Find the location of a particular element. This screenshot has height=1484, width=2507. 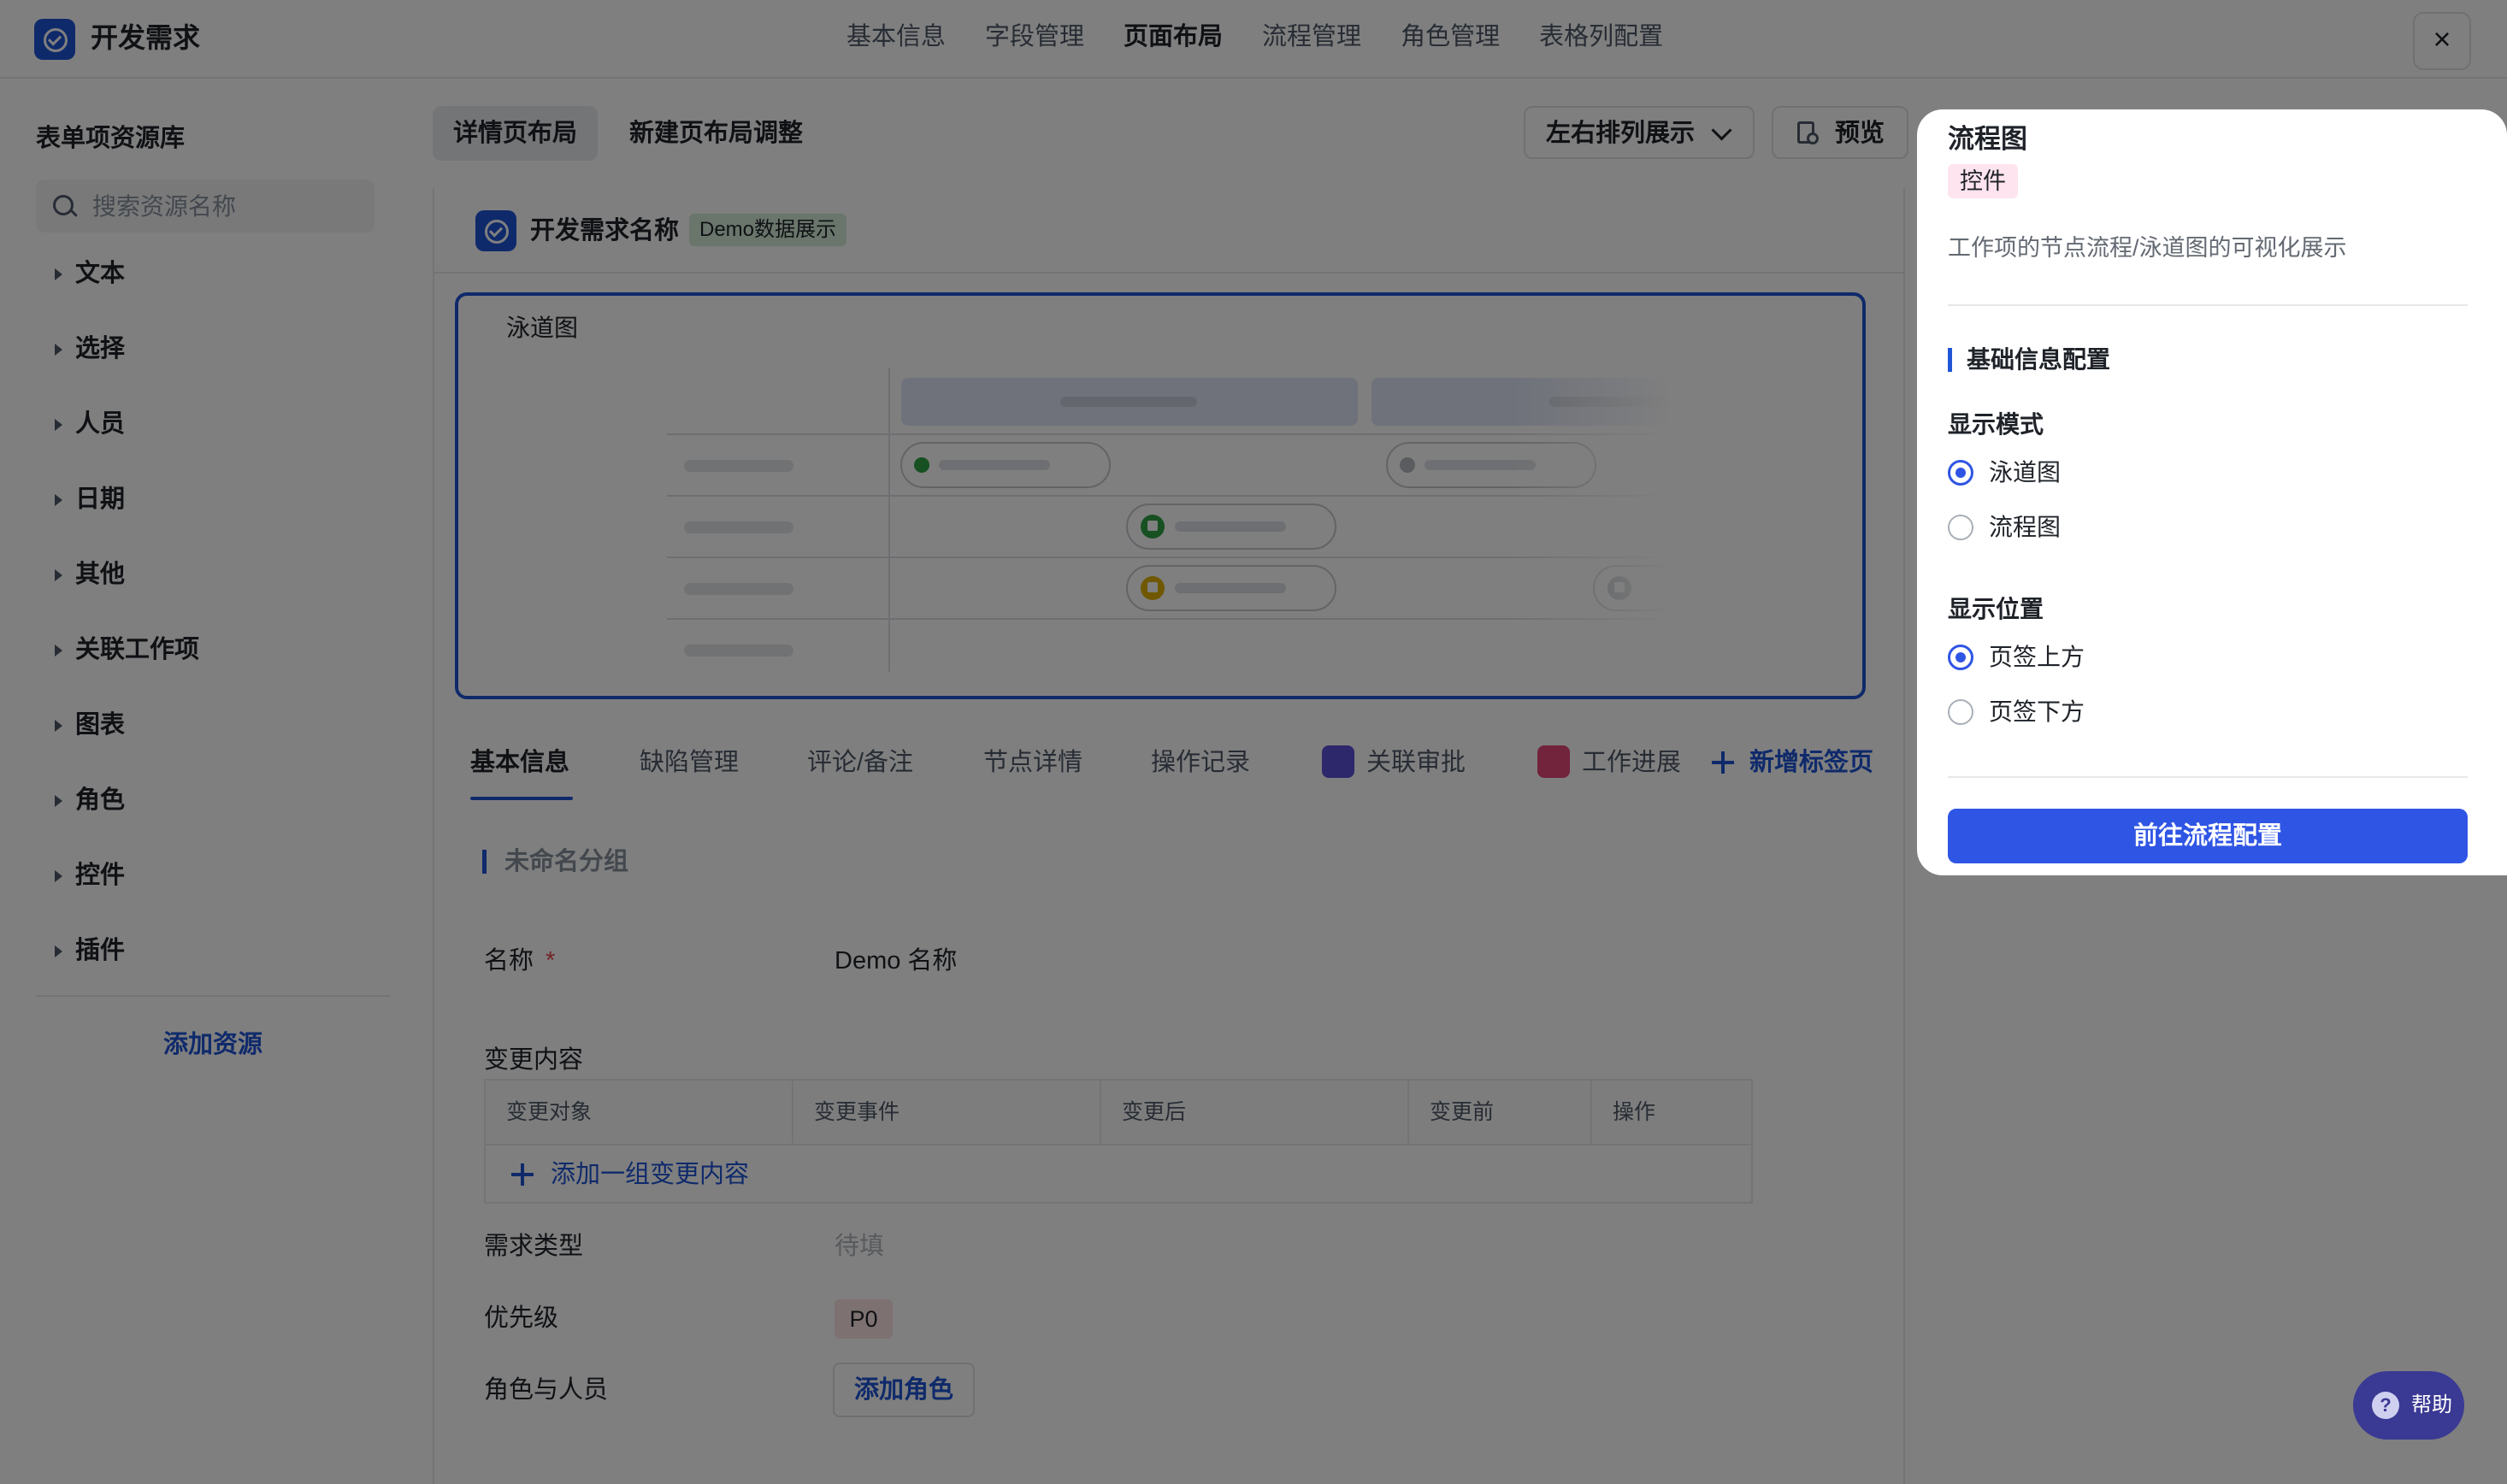

radio-above-tabs-label: 页签上方 is located at coordinates (2037, 657).